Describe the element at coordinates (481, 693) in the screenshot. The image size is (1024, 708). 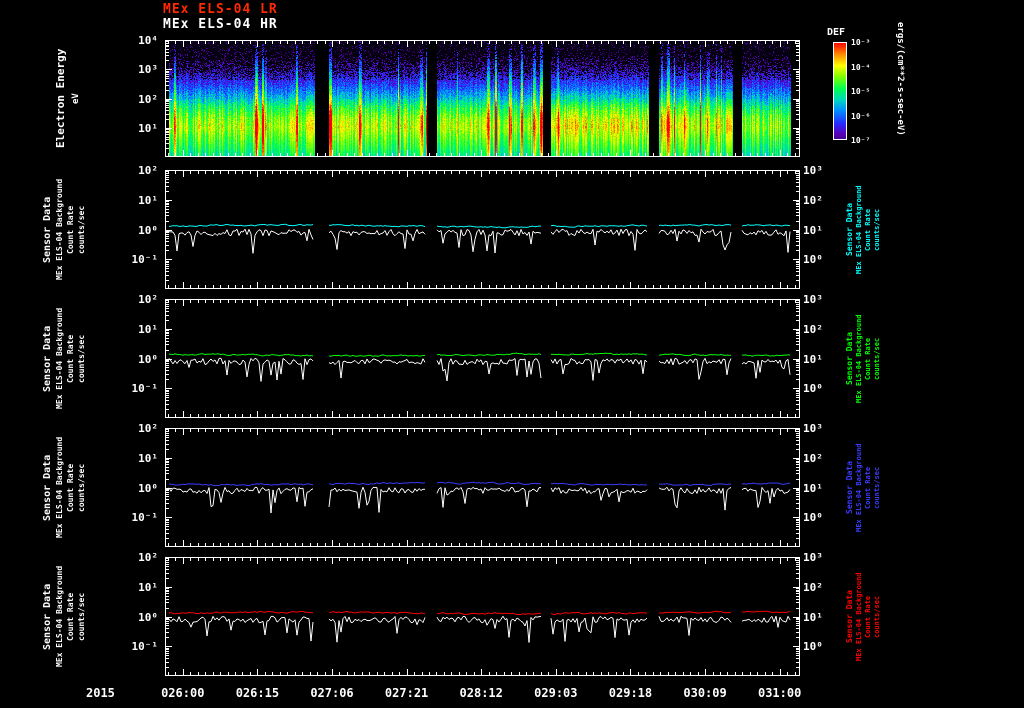
I see `x-axis-tick-label: 028:12` at that location.